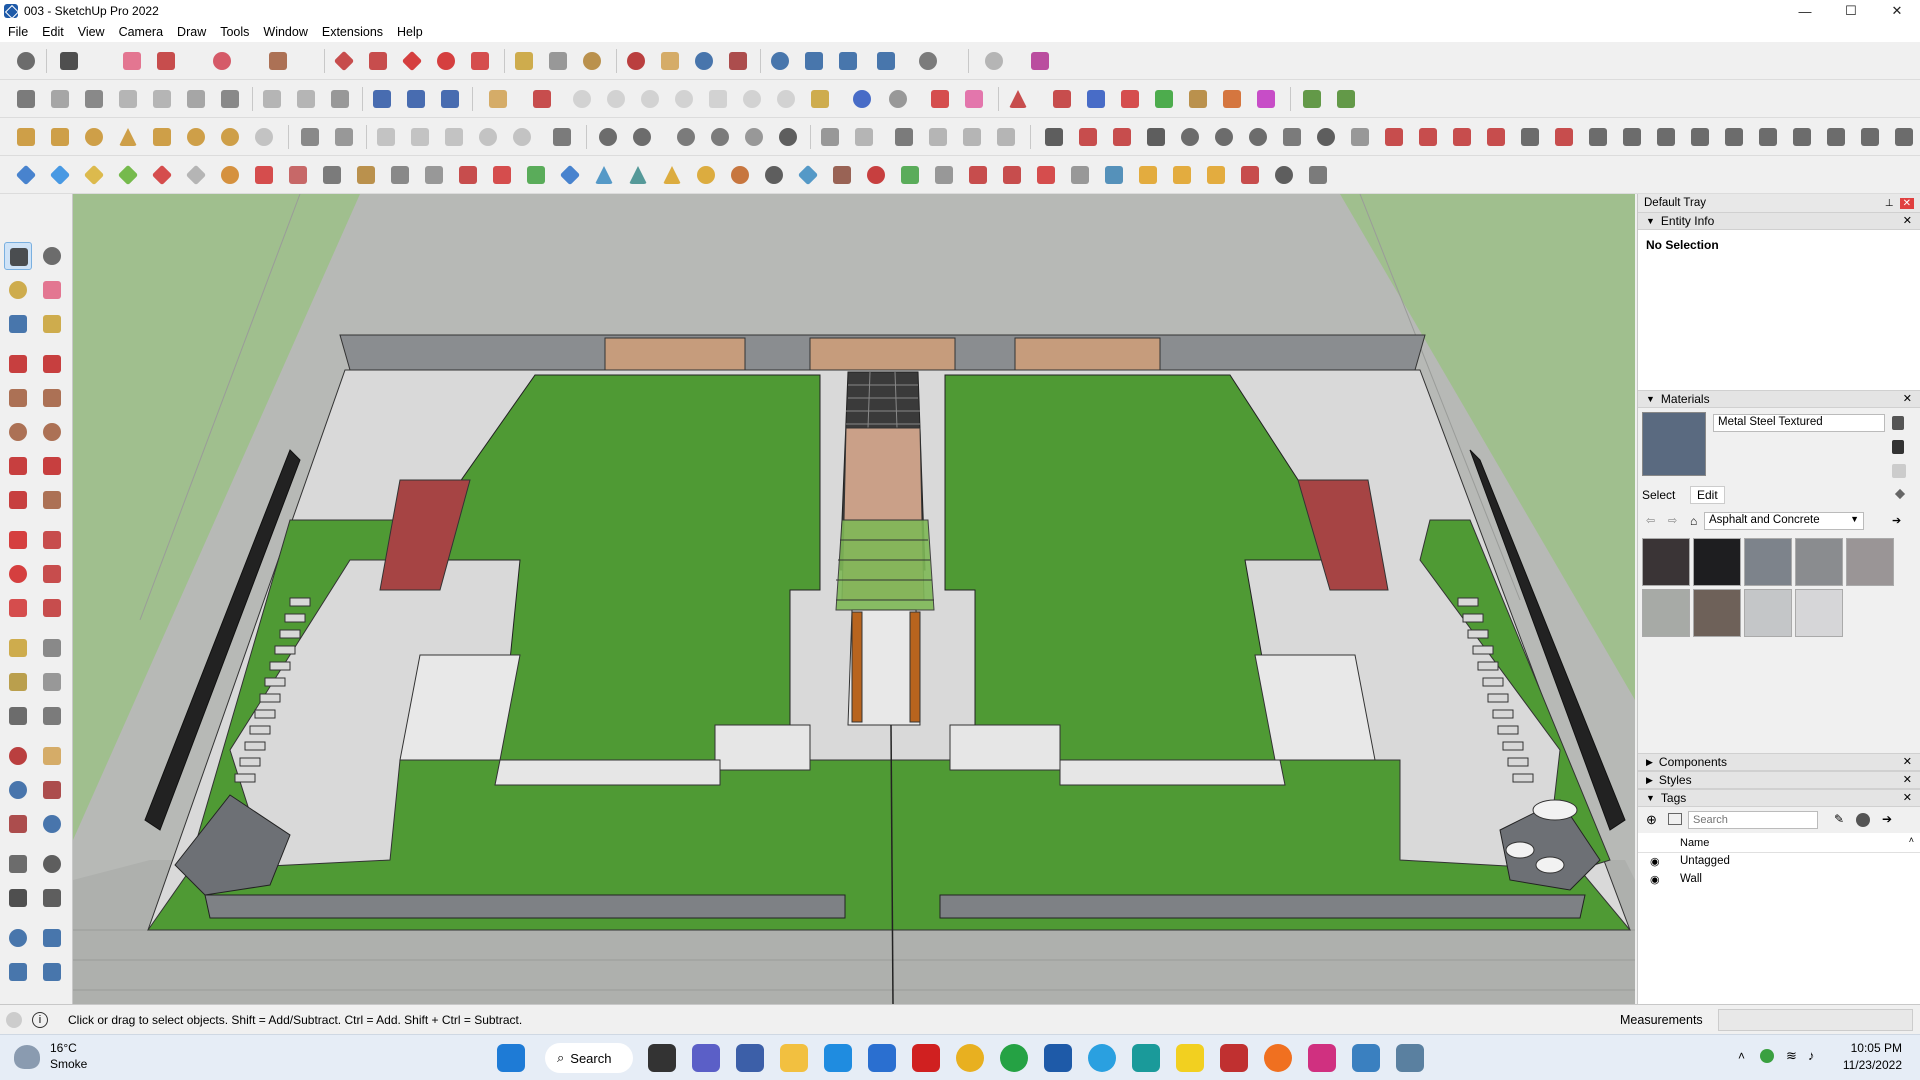  What do you see at coordinates (684, 99) in the screenshot?
I see `ellipse-icon` at bounding box center [684, 99].